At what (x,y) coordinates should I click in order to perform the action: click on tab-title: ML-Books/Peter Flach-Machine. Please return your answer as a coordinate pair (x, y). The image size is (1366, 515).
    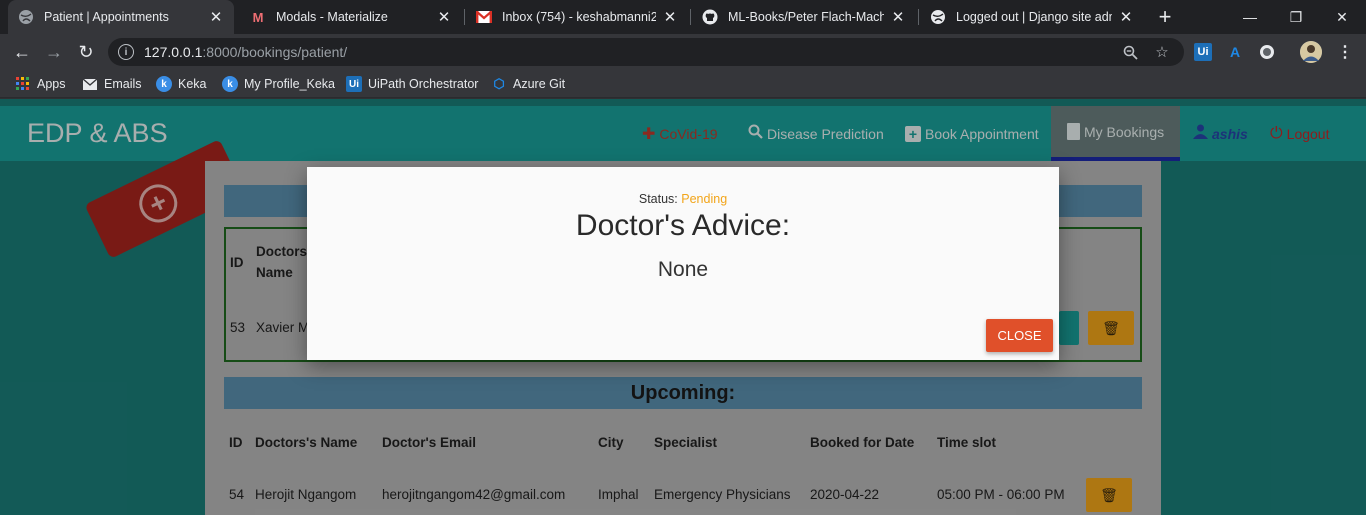
    Looking at the image, I should click on (806, 17).